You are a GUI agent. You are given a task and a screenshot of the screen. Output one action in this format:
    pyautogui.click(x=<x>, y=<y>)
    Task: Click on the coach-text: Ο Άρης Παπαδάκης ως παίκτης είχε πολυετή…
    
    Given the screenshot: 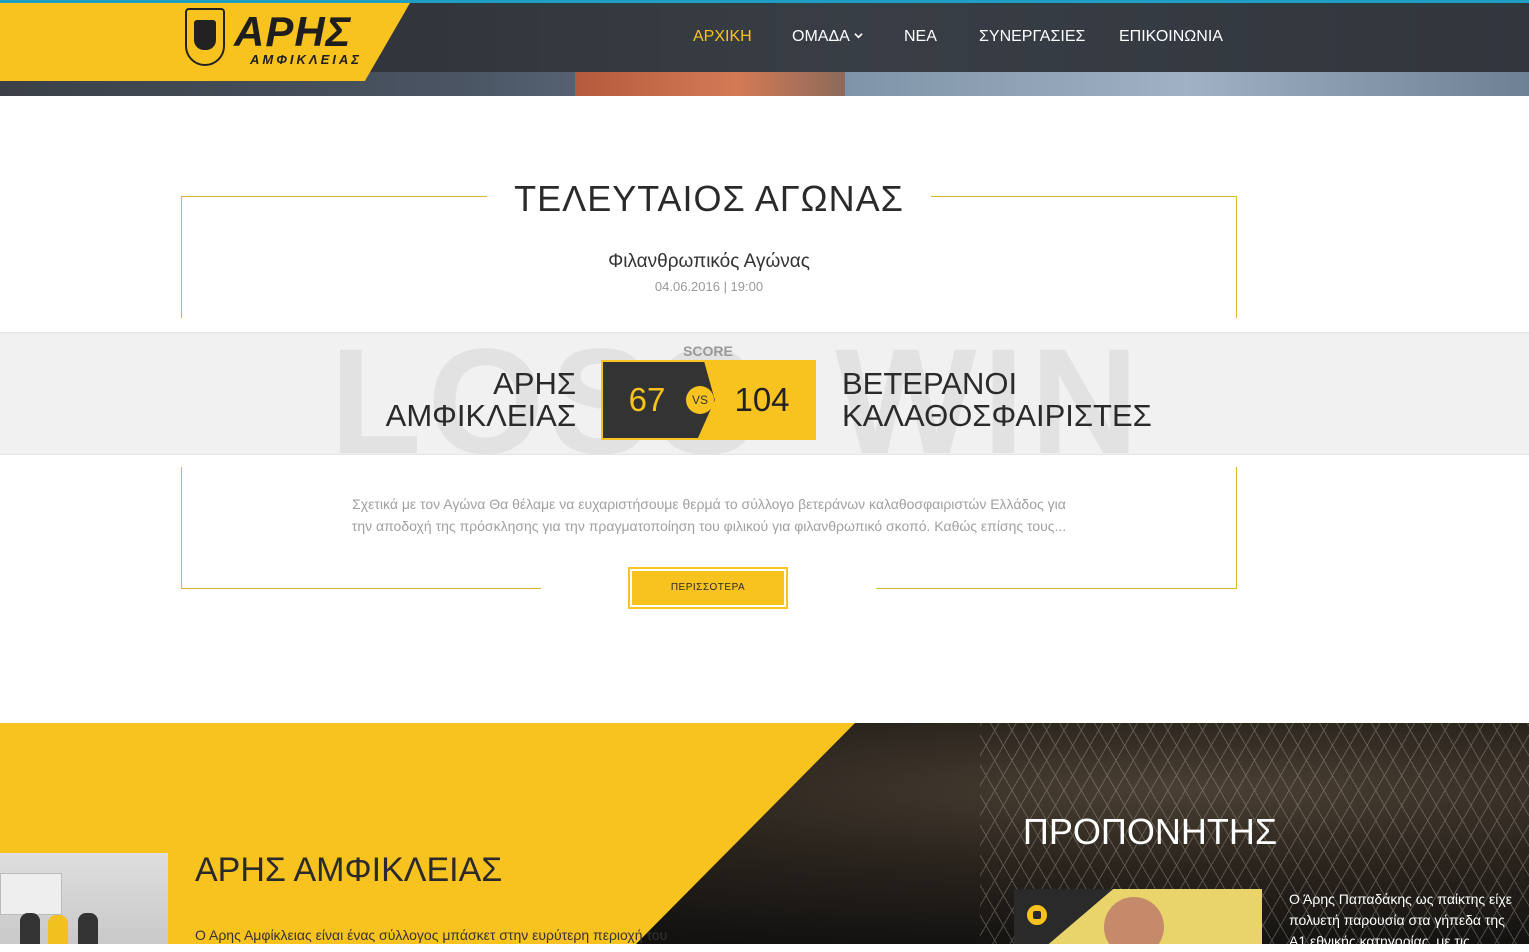 What is the action you would take?
    pyautogui.click(x=1400, y=920)
    